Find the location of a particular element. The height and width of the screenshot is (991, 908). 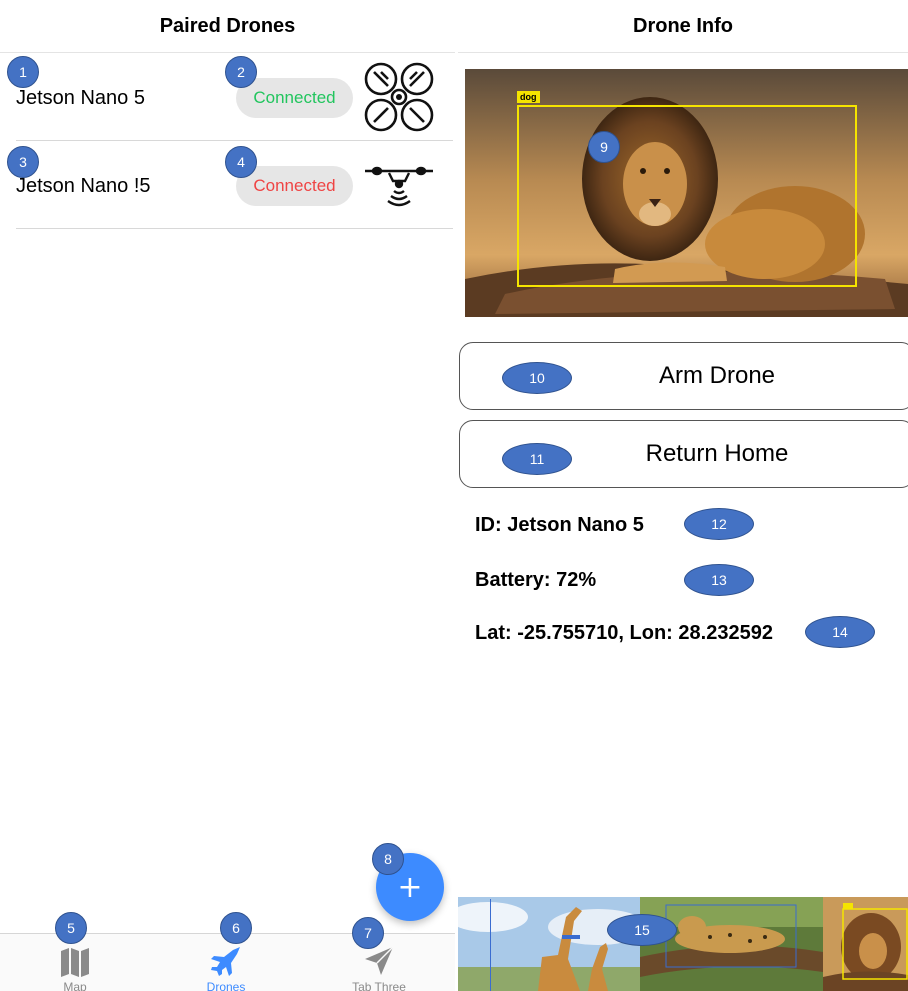

gps-location: Lat: -25.755710, Lon: 28.232592 is located at coordinates (624, 633).